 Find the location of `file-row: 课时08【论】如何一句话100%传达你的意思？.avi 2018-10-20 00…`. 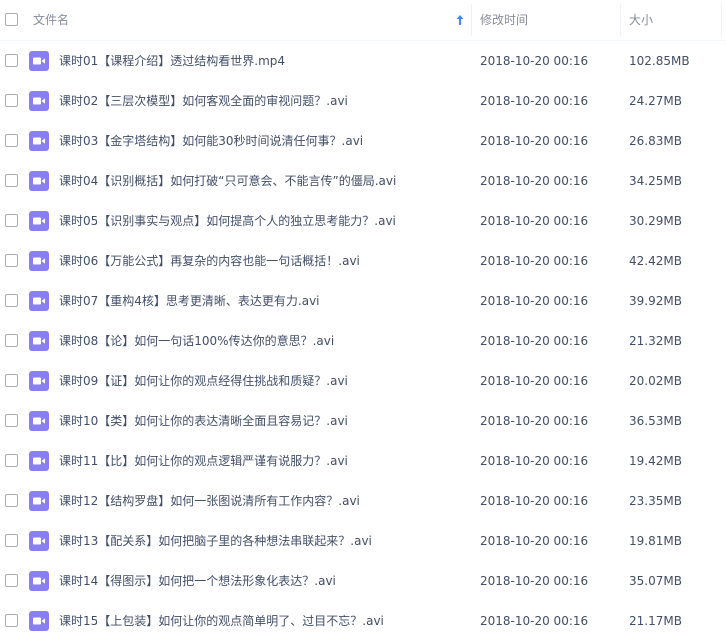

file-row: 课时08【论】如何一句话100%传达你的意思？.avi 2018-10-20 00… is located at coordinates (363, 341).